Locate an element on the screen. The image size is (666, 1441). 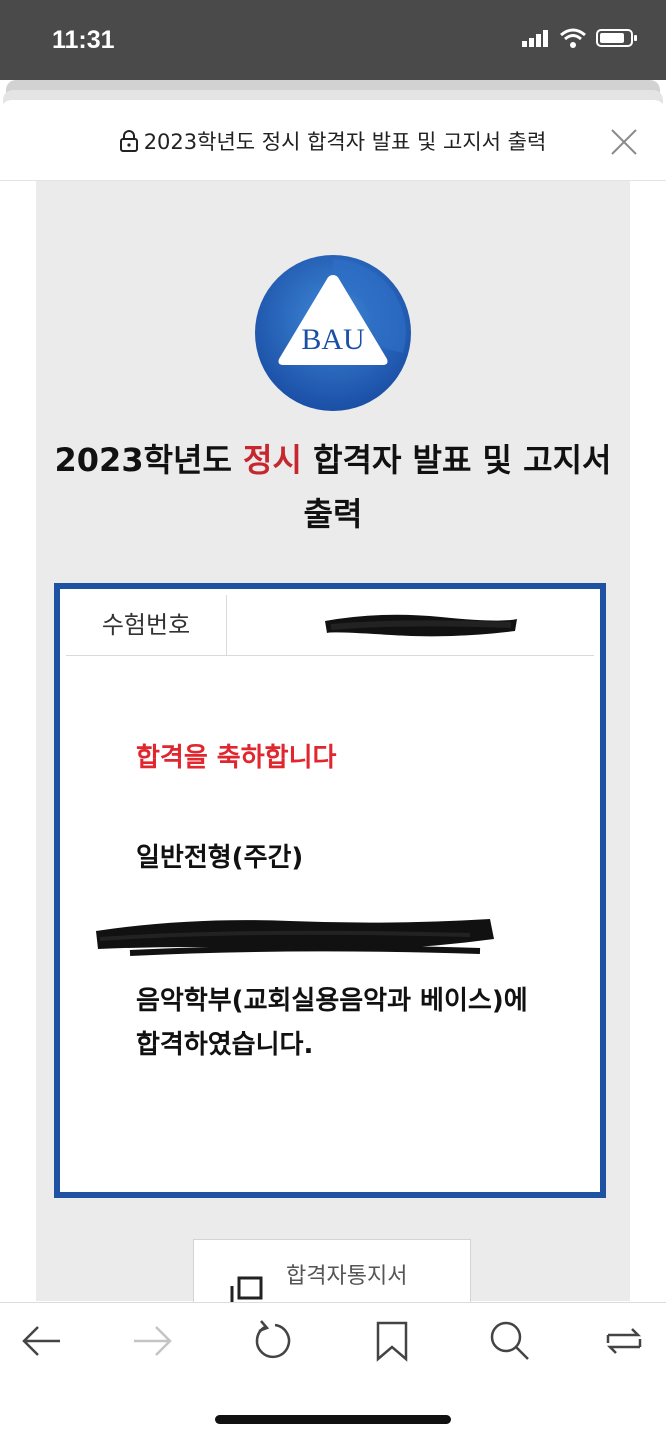
exam-number-row: 수험번호 is located at coordinates (330, 625).